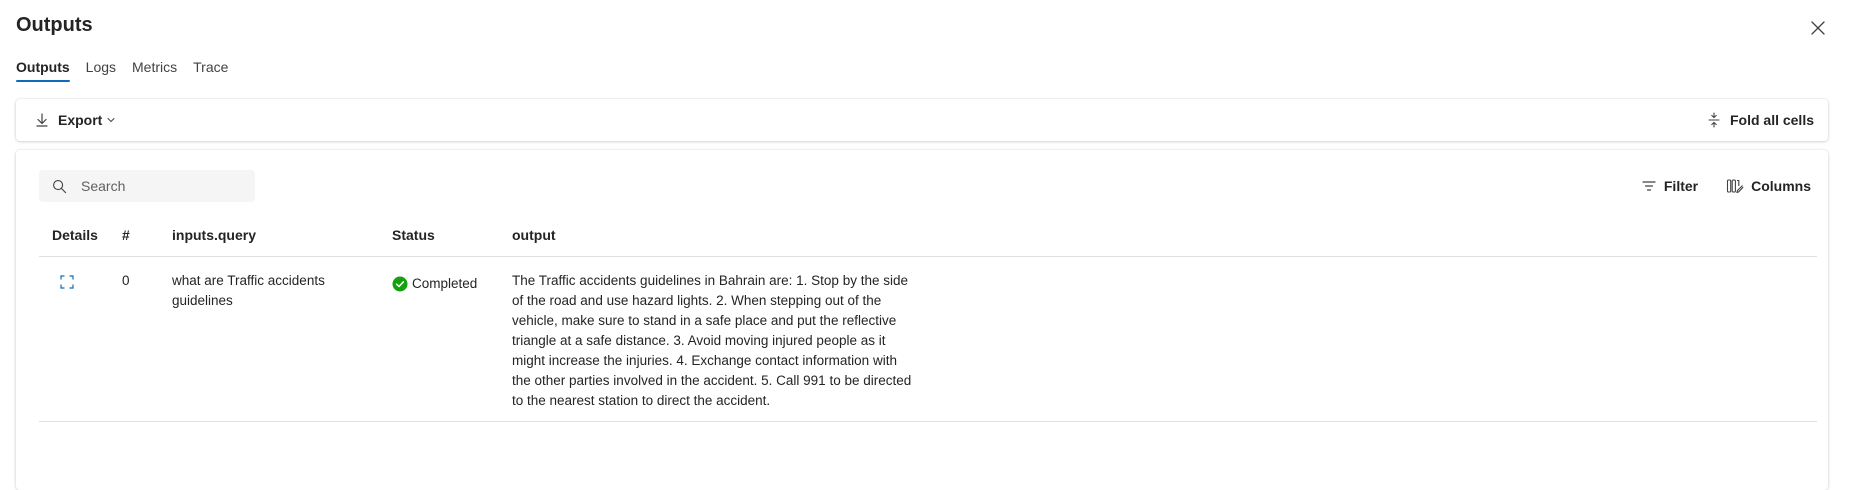 The height and width of the screenshot is (490, 1849). I want to click on row-index: 0, so click(147, 339).